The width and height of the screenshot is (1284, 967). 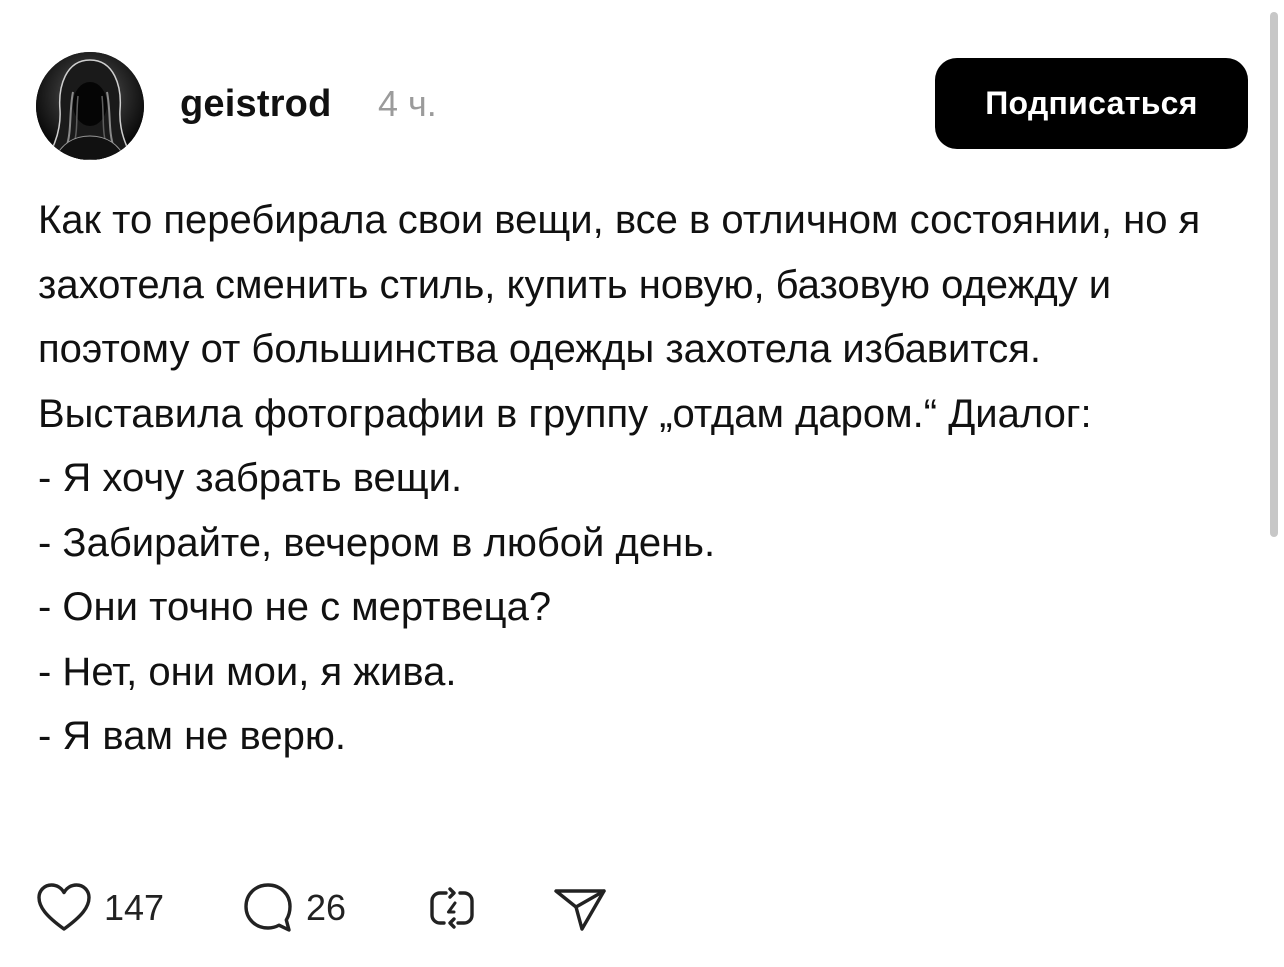 What do you see at coordinates (294, 908) in the screenshot?
I see `comment-button: 26` at bounding box center [294, 908].